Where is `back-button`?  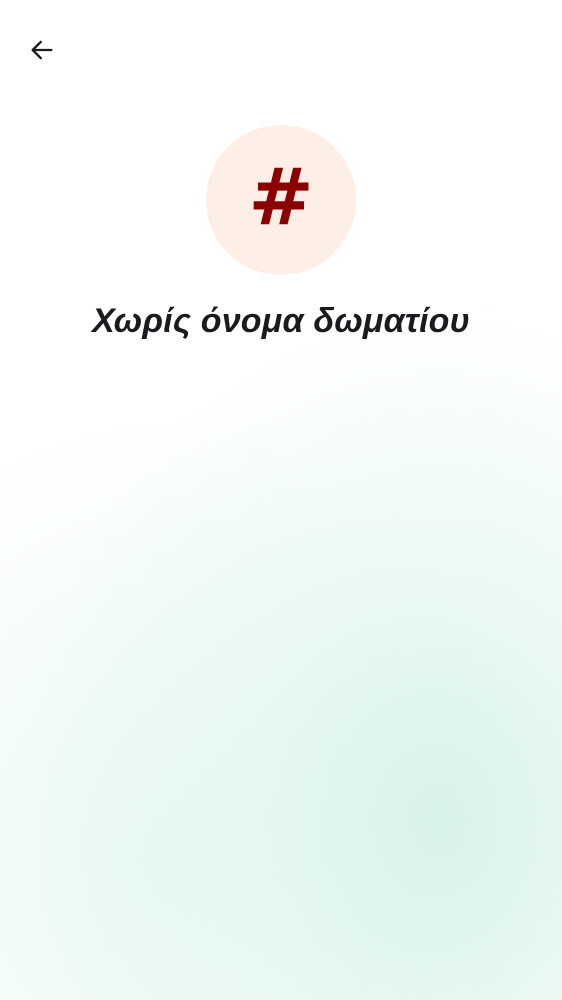 back-button is located at coordinates (42, 50).